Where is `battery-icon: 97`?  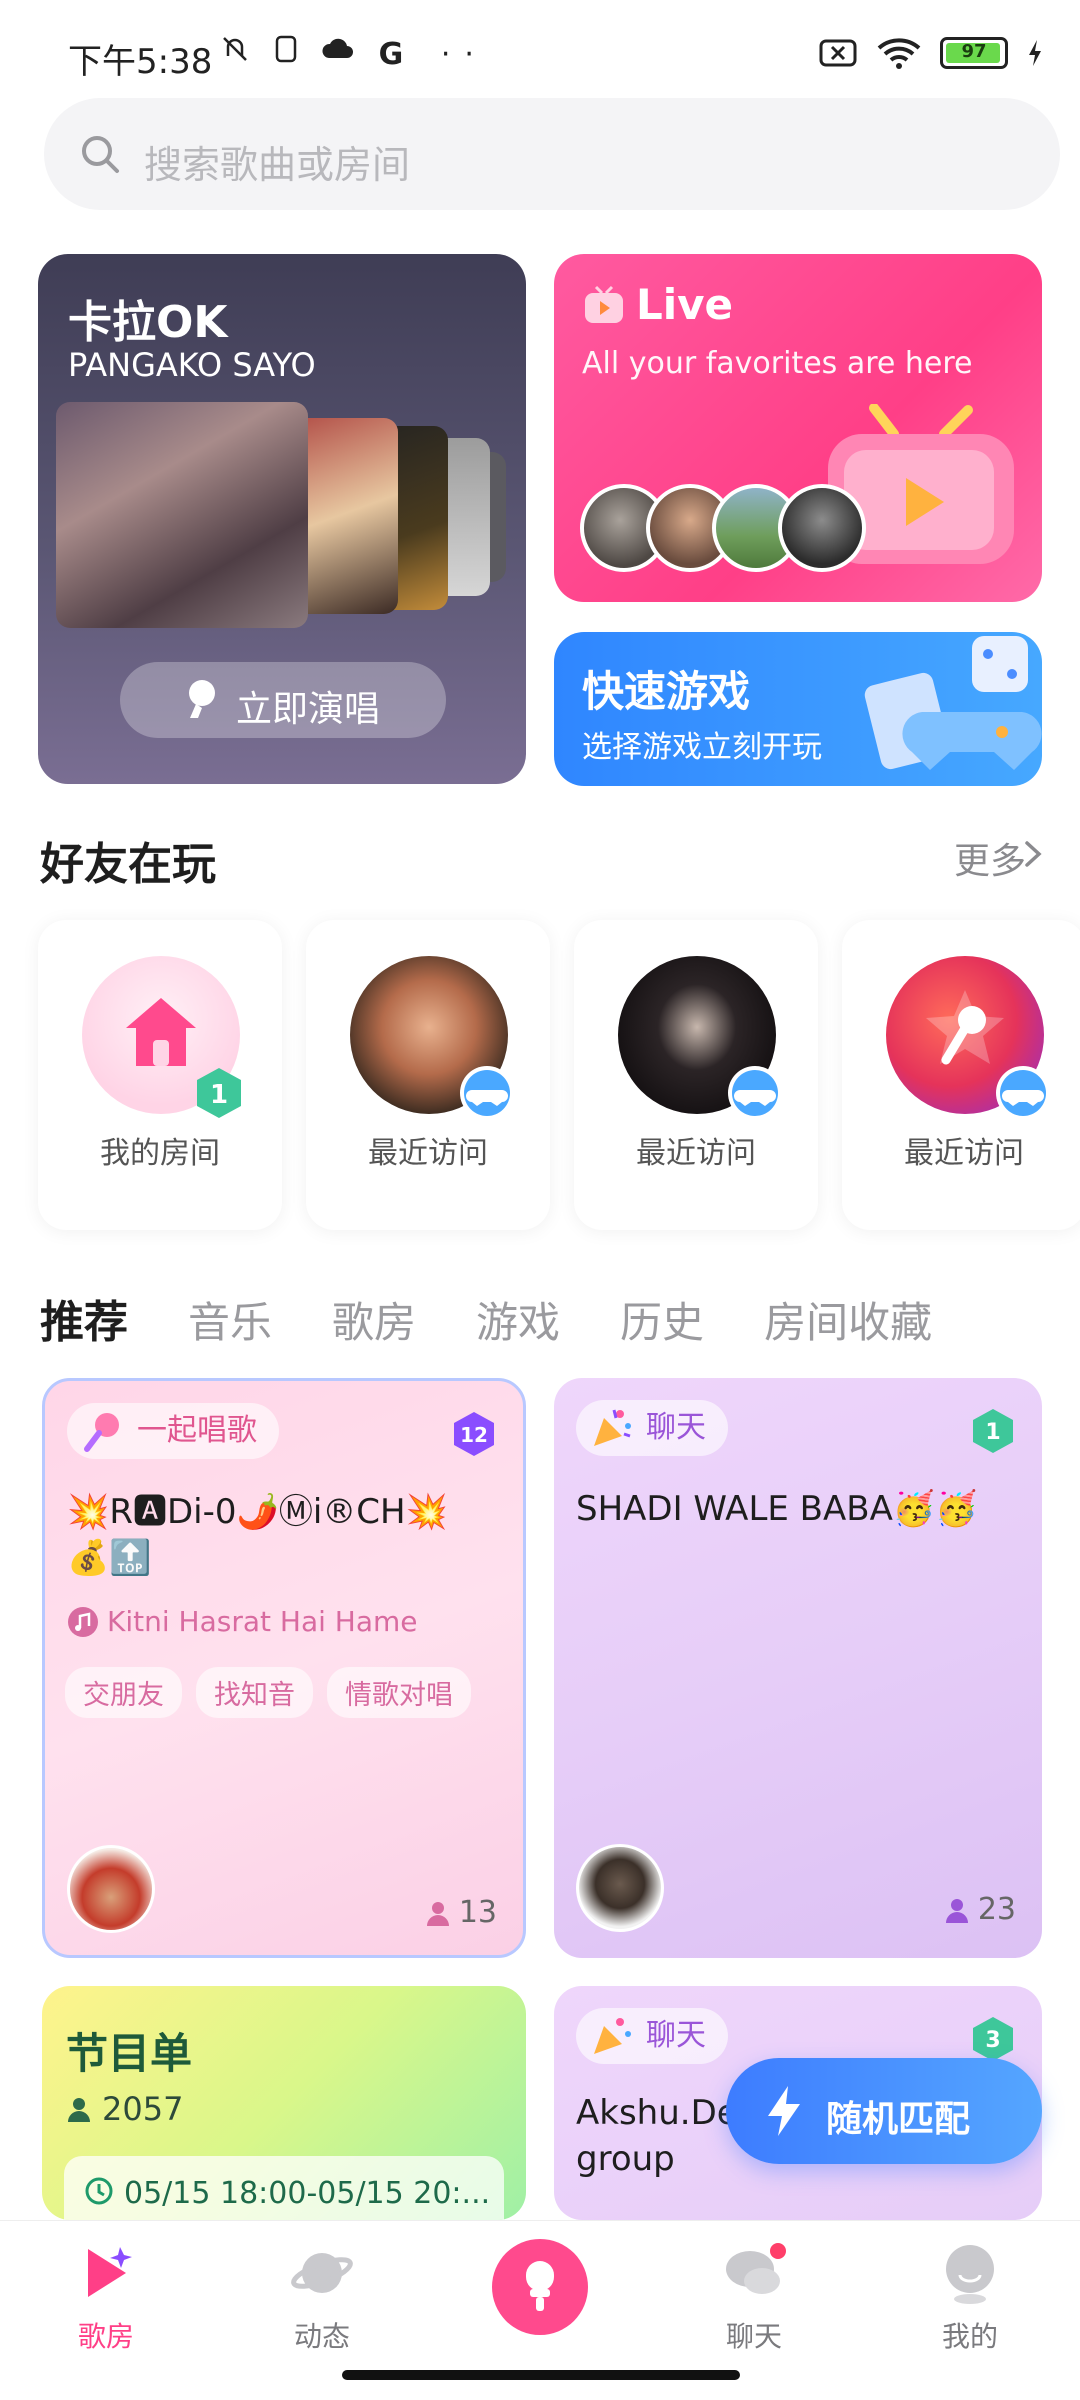 battery-icon: 97 is located at coordinates (974, 53).